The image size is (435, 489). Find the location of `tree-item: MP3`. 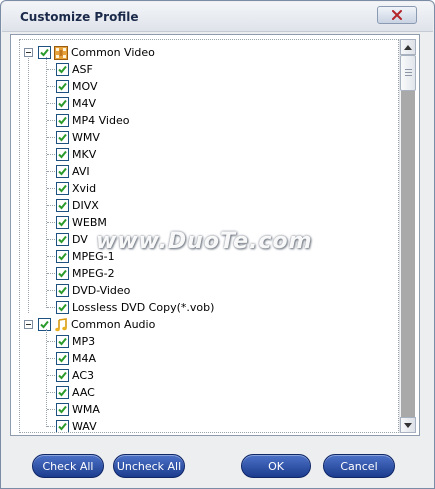

tree-item: MP3 is located at coordinates (75, 341).